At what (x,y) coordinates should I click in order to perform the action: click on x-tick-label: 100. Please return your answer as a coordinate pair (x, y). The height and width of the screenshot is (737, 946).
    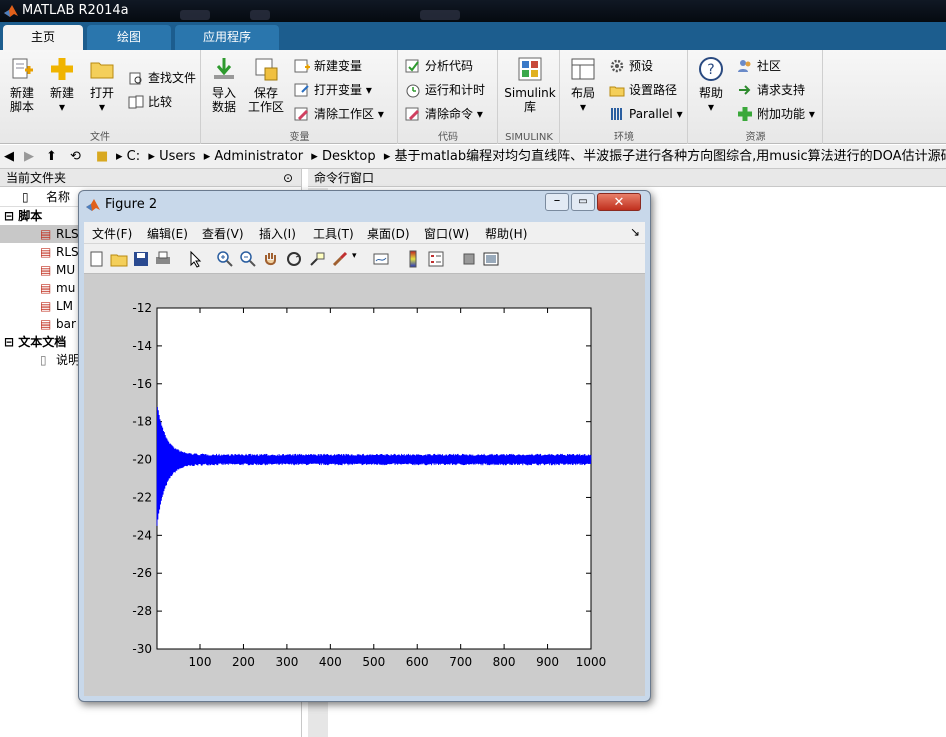
    Looking at the image, I should click on (200, 662).